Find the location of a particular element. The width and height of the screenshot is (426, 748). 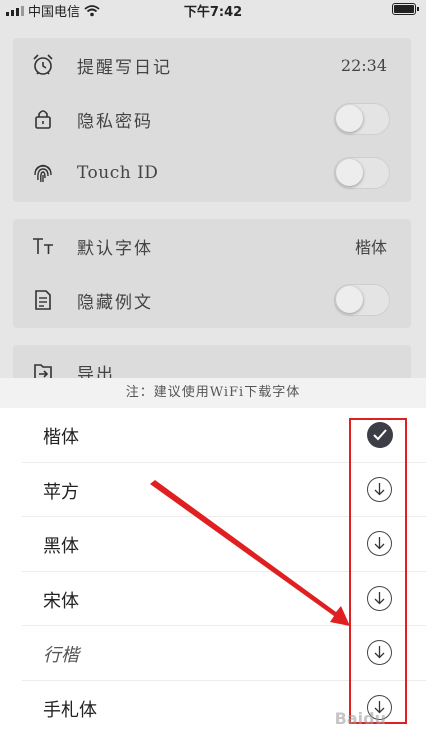

touch-id-toggle is located at coordinates (362, 173).